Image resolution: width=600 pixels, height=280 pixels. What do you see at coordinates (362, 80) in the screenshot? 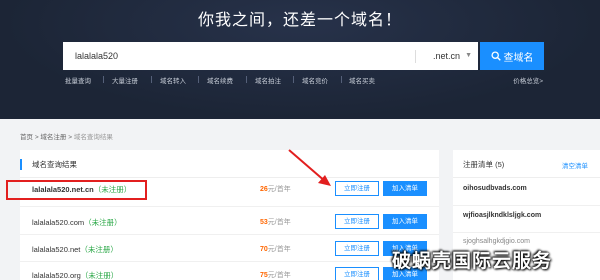
I see `nav-domain-trade: 域名买卖` at bounding box center [362, 80].